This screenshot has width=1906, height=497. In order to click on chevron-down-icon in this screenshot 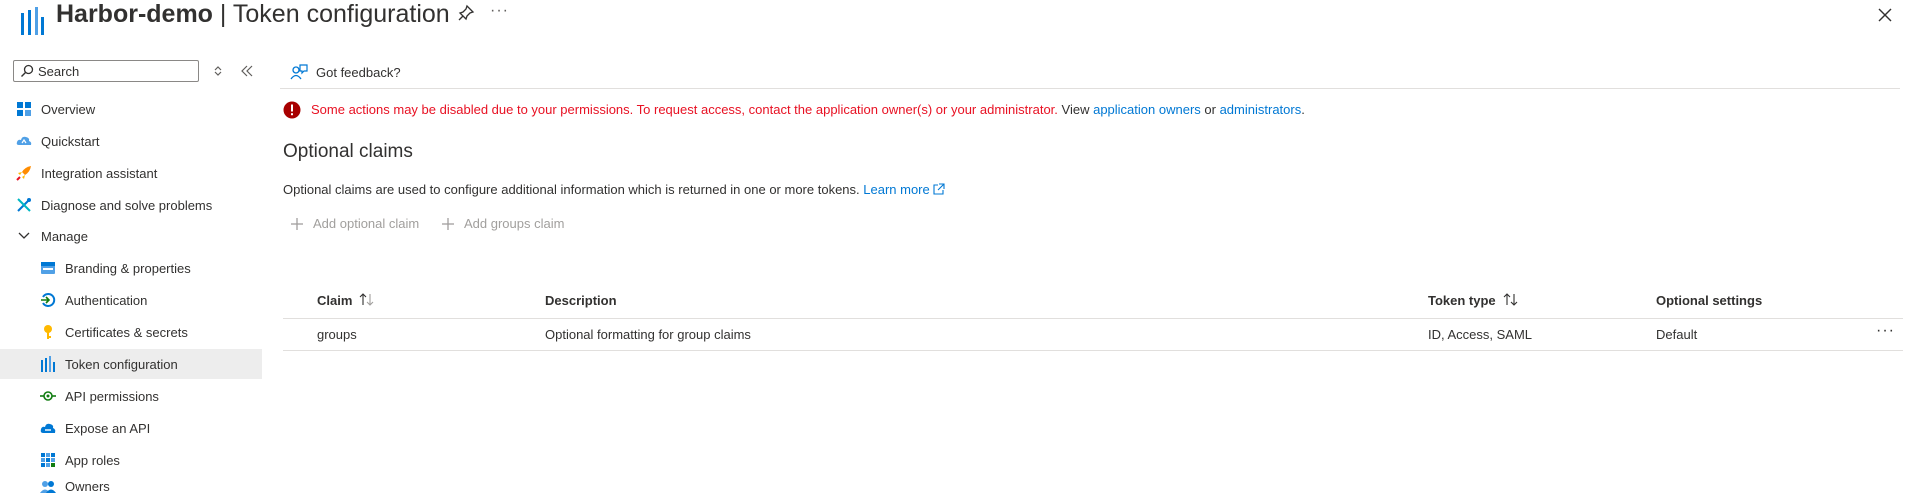, I will do `click(24, 235)`.